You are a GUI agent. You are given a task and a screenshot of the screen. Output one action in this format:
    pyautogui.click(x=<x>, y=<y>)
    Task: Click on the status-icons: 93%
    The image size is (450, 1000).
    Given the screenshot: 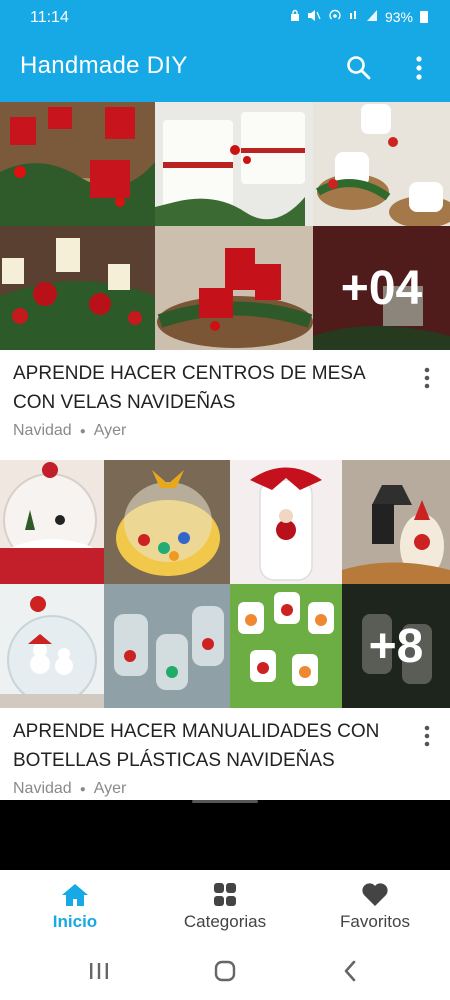 What is the action you would take?
    pyautogui.click(x=359, y=17)
    